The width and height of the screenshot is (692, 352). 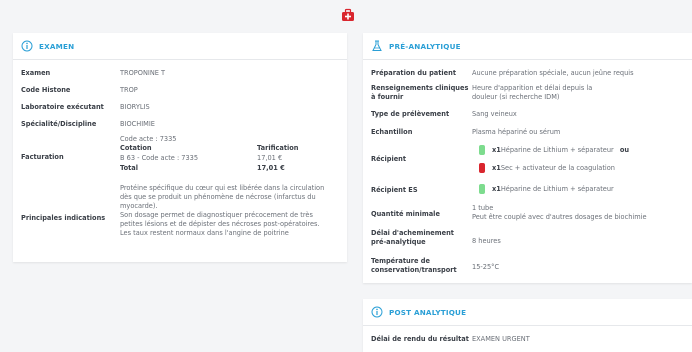 What do you see at coordinates (129, 168) in the screenshot?
I see `total-label: Total` at bounding box center [129, 168].